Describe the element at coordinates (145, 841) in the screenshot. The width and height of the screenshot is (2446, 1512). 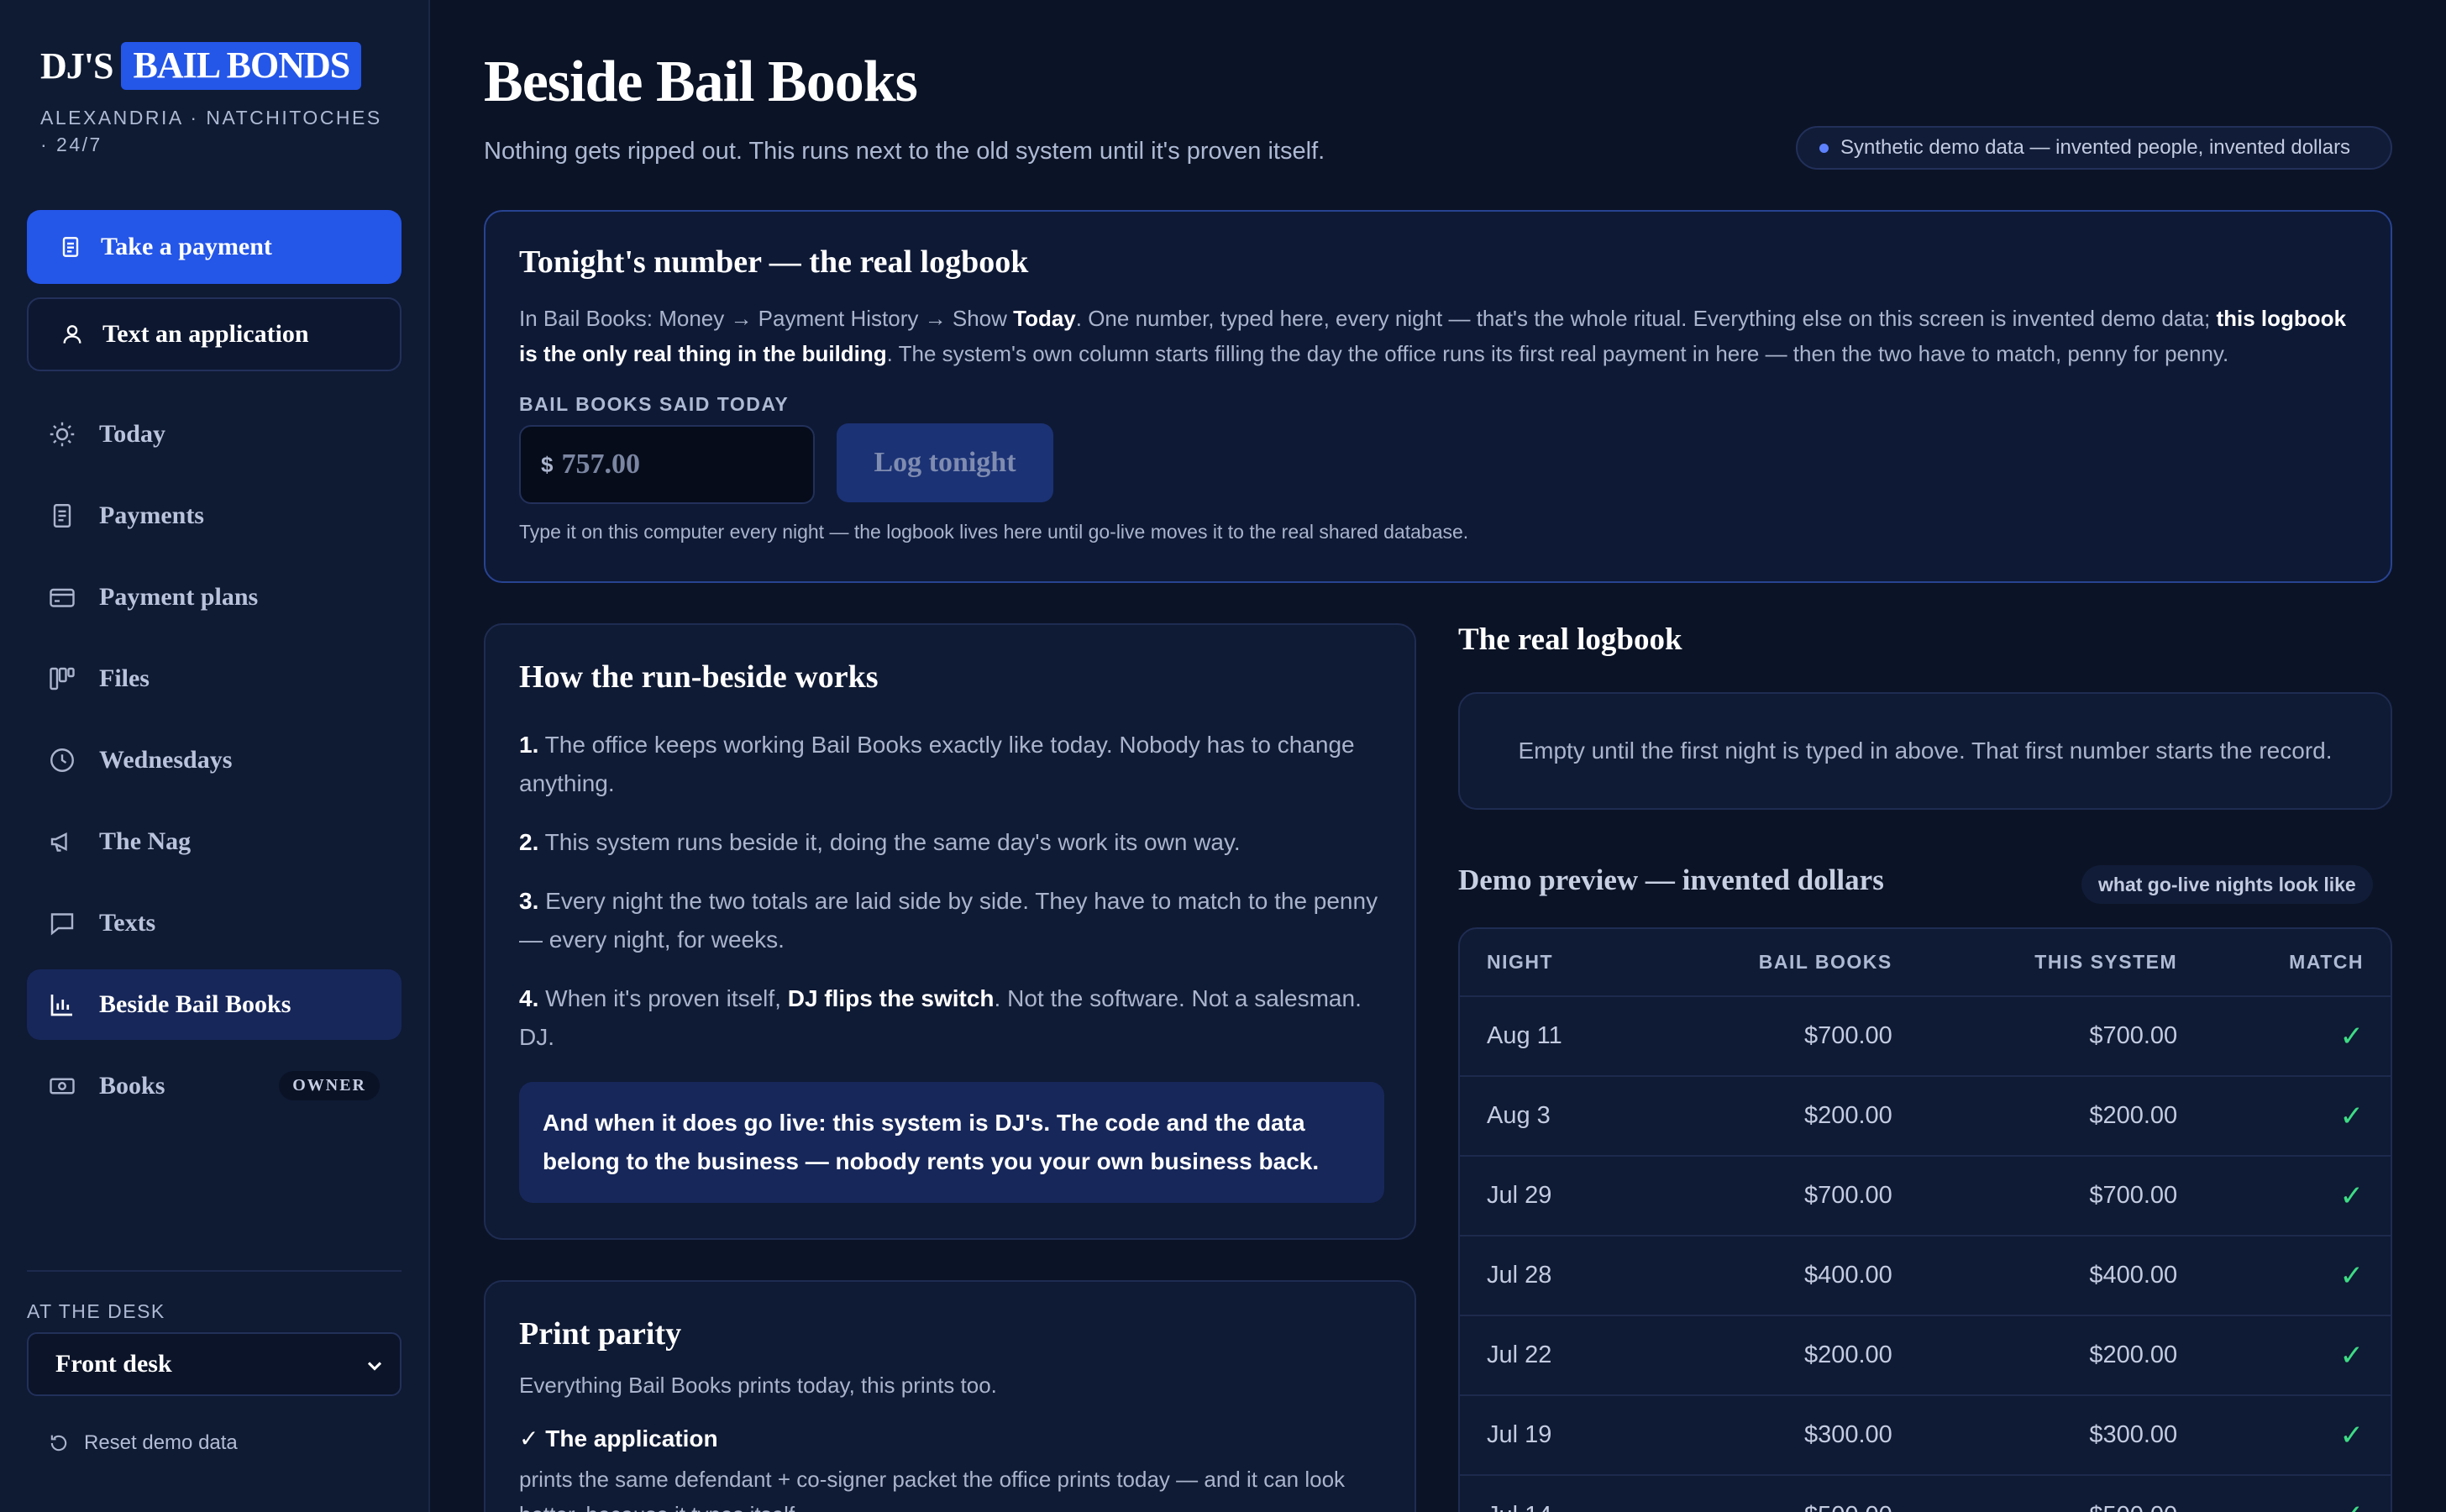
I see `sidebar-item-label: The Nag` at that location.